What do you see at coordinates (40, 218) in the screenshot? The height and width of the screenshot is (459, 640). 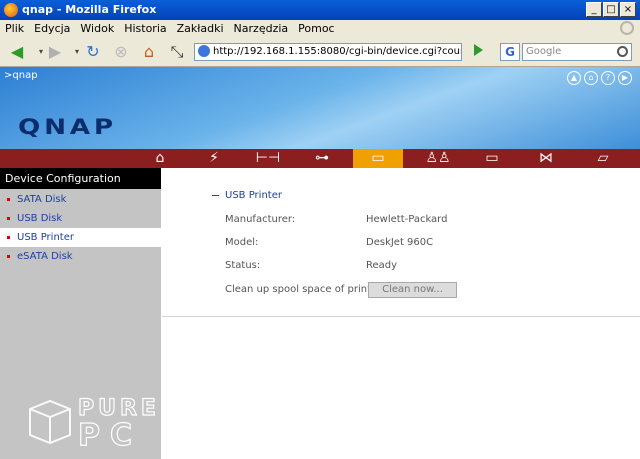 I see `sidebar-item-label: USB Disk` at bounding box center [40, 218].